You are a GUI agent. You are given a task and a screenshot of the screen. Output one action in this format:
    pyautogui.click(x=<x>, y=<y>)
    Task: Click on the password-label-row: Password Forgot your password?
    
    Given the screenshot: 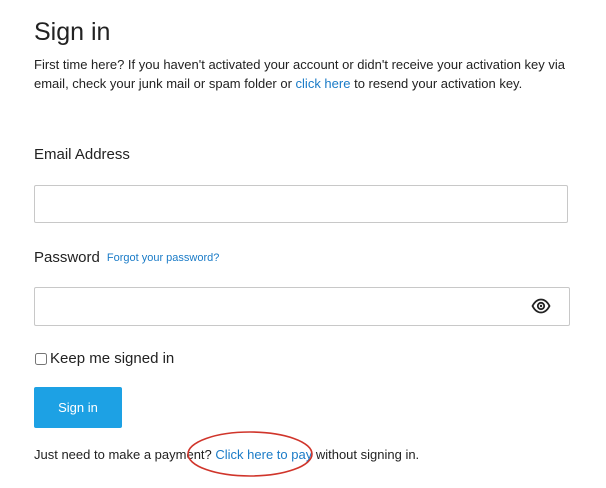 What is the action you would take?
    pyautogui.click(x=126, y=258)
    